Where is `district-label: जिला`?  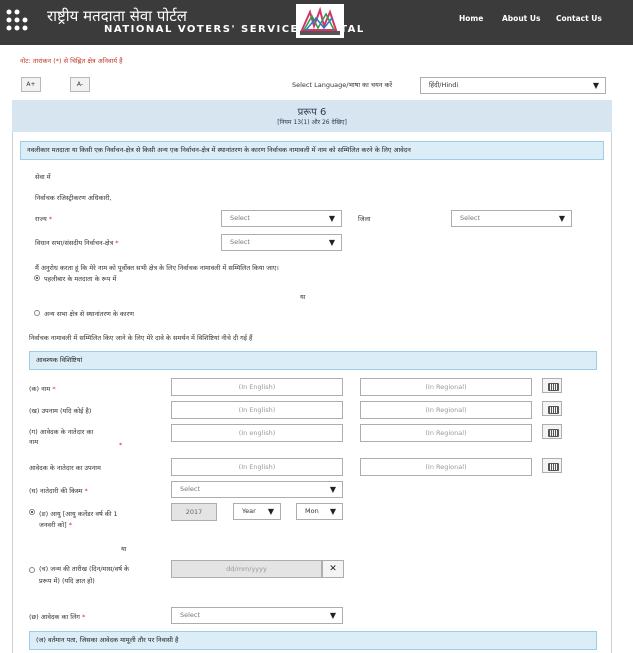 district-label: जिला is located at coordinates (364, 219).